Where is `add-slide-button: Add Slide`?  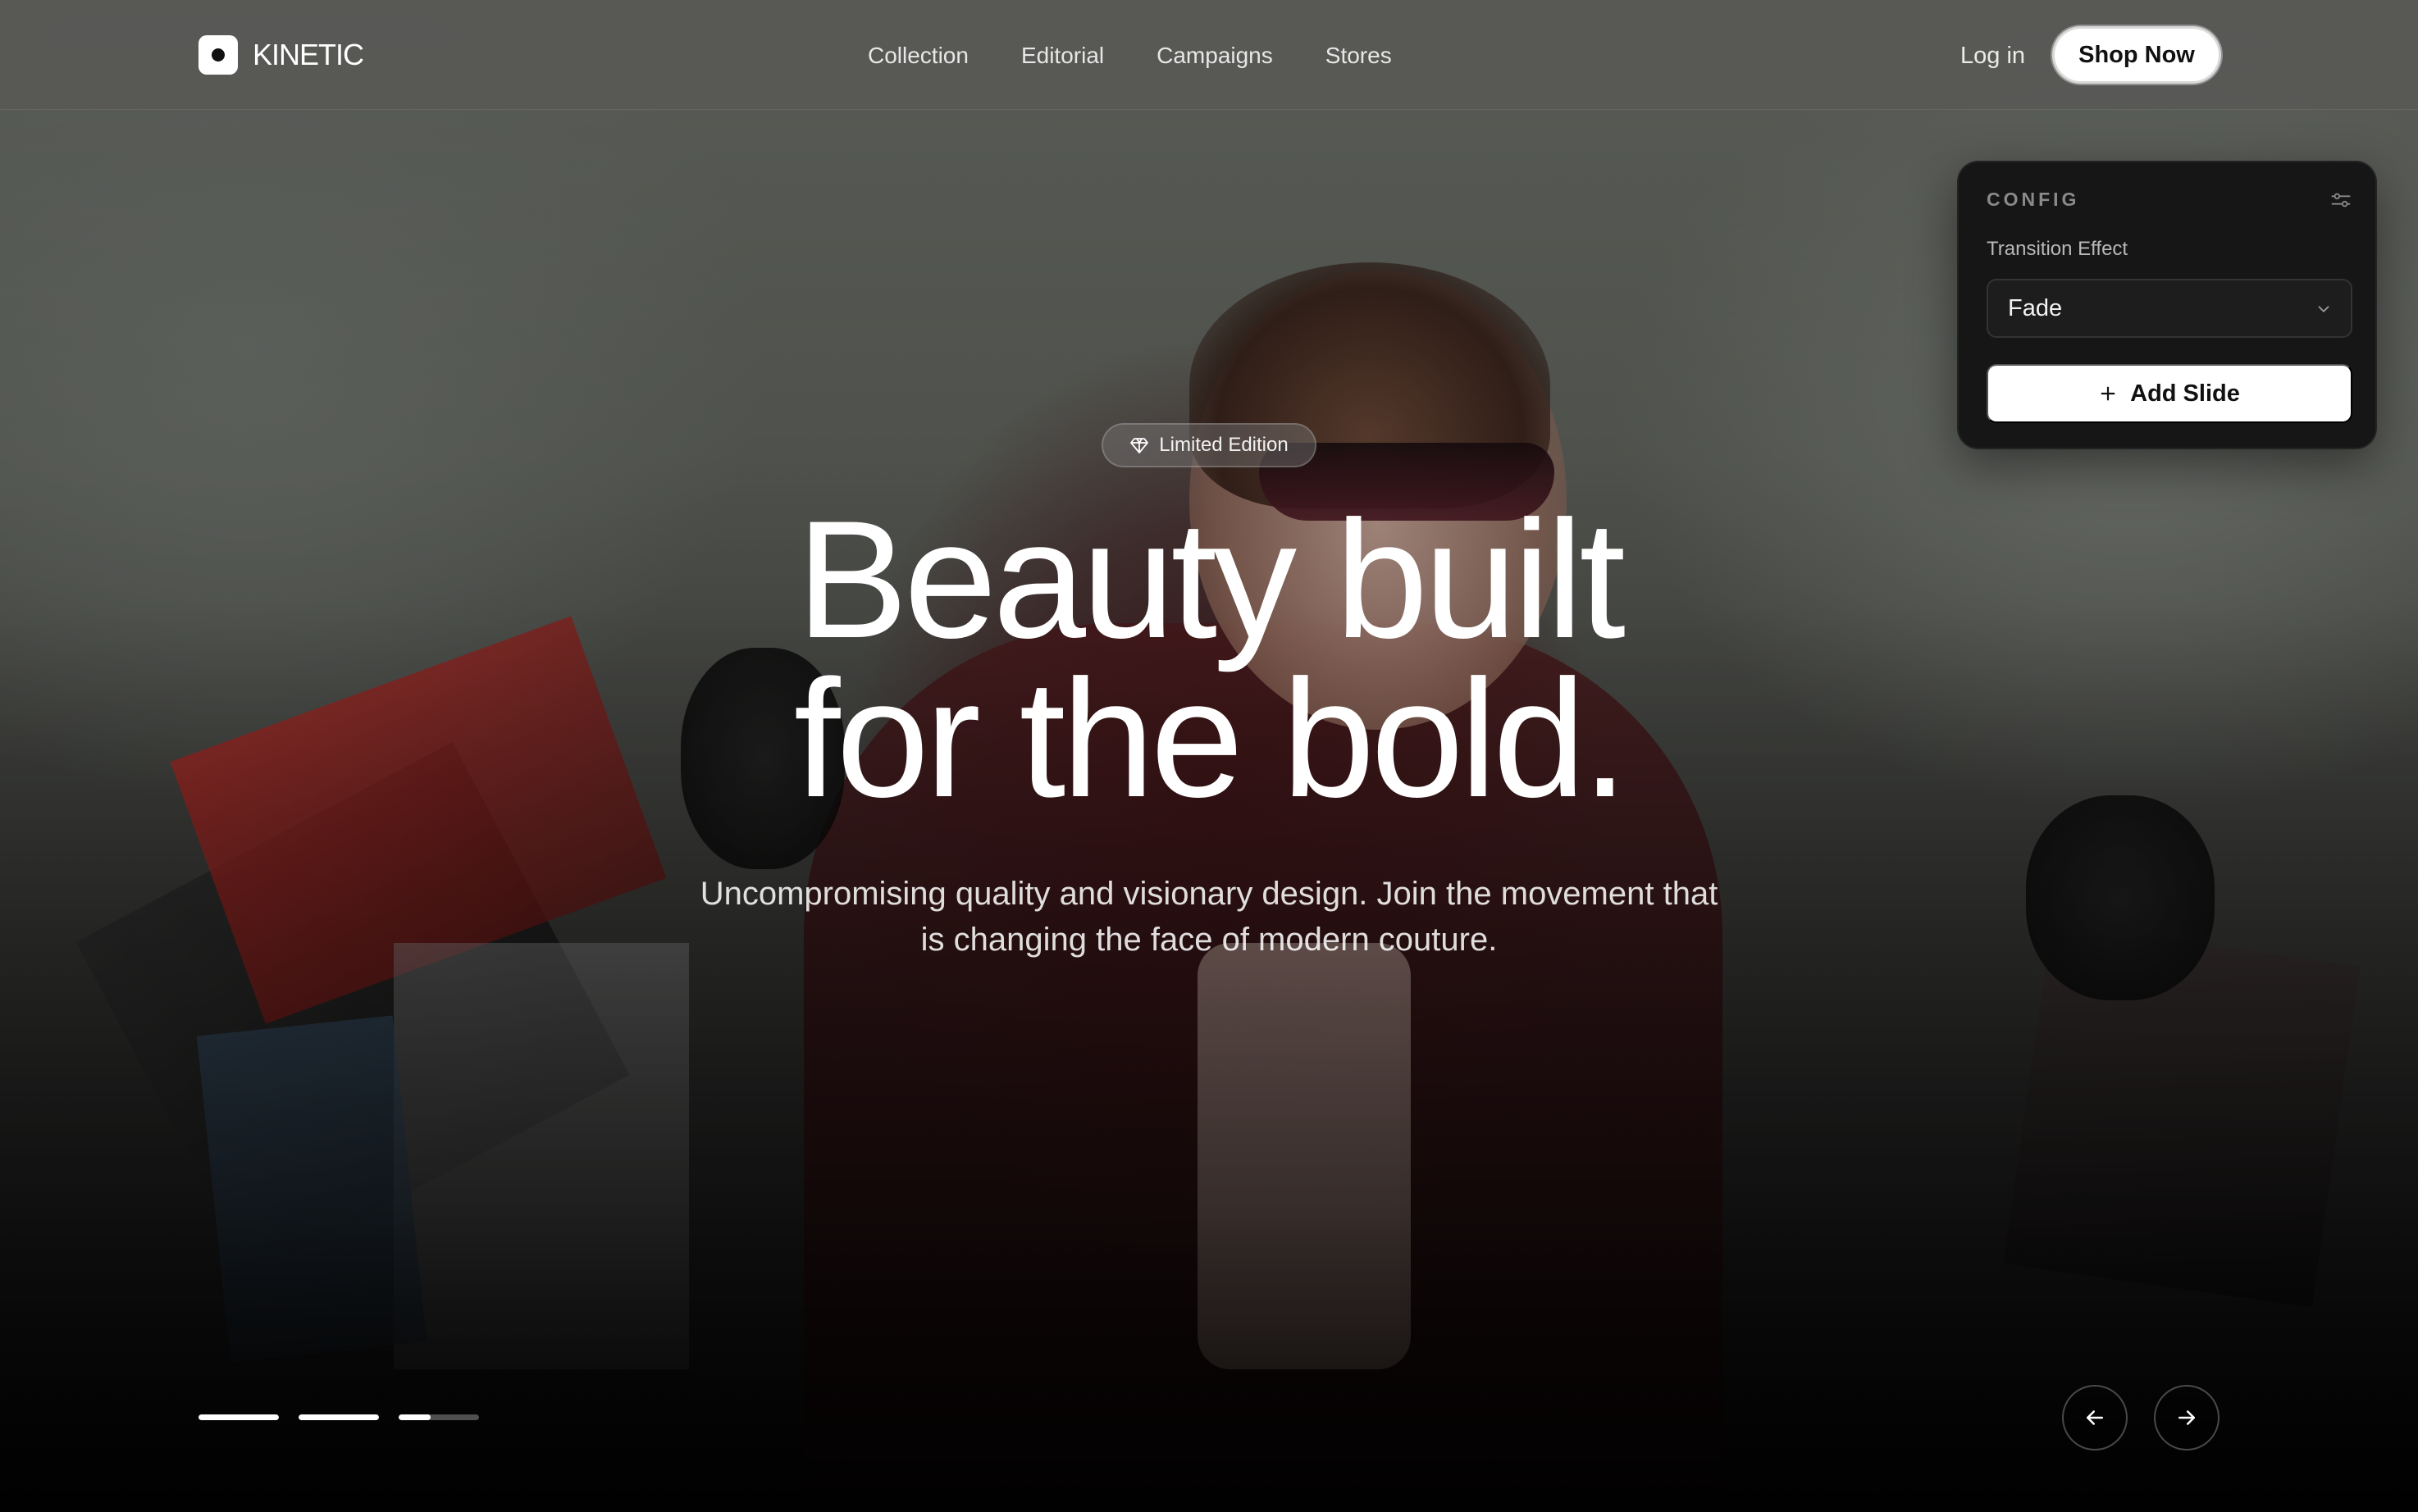 add-slide-button: Add Slide is located at coordinates (2169, 393).